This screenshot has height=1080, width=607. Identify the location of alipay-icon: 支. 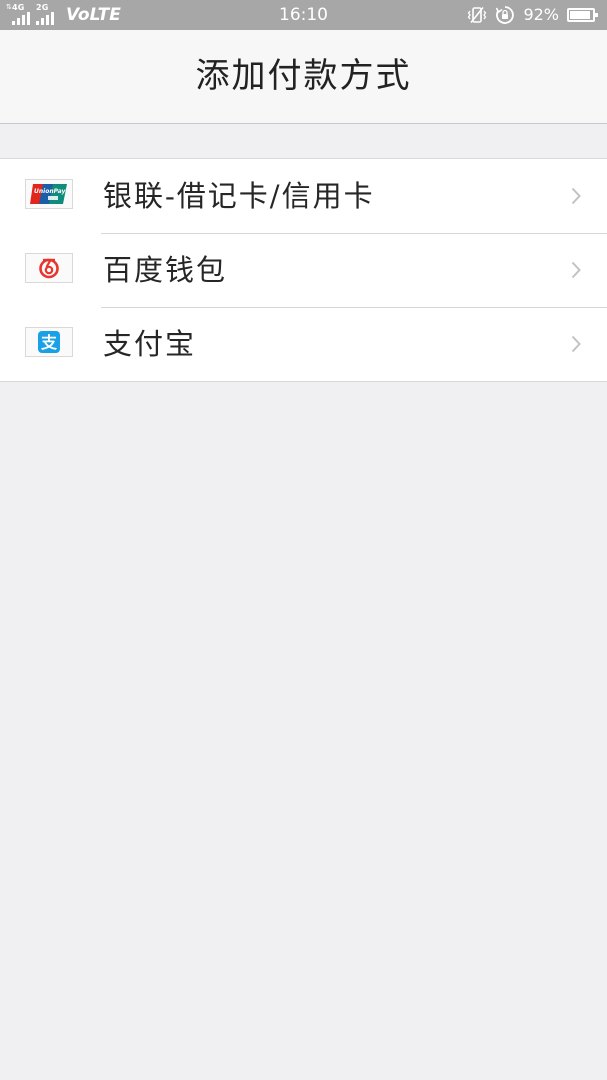
(49, 342).